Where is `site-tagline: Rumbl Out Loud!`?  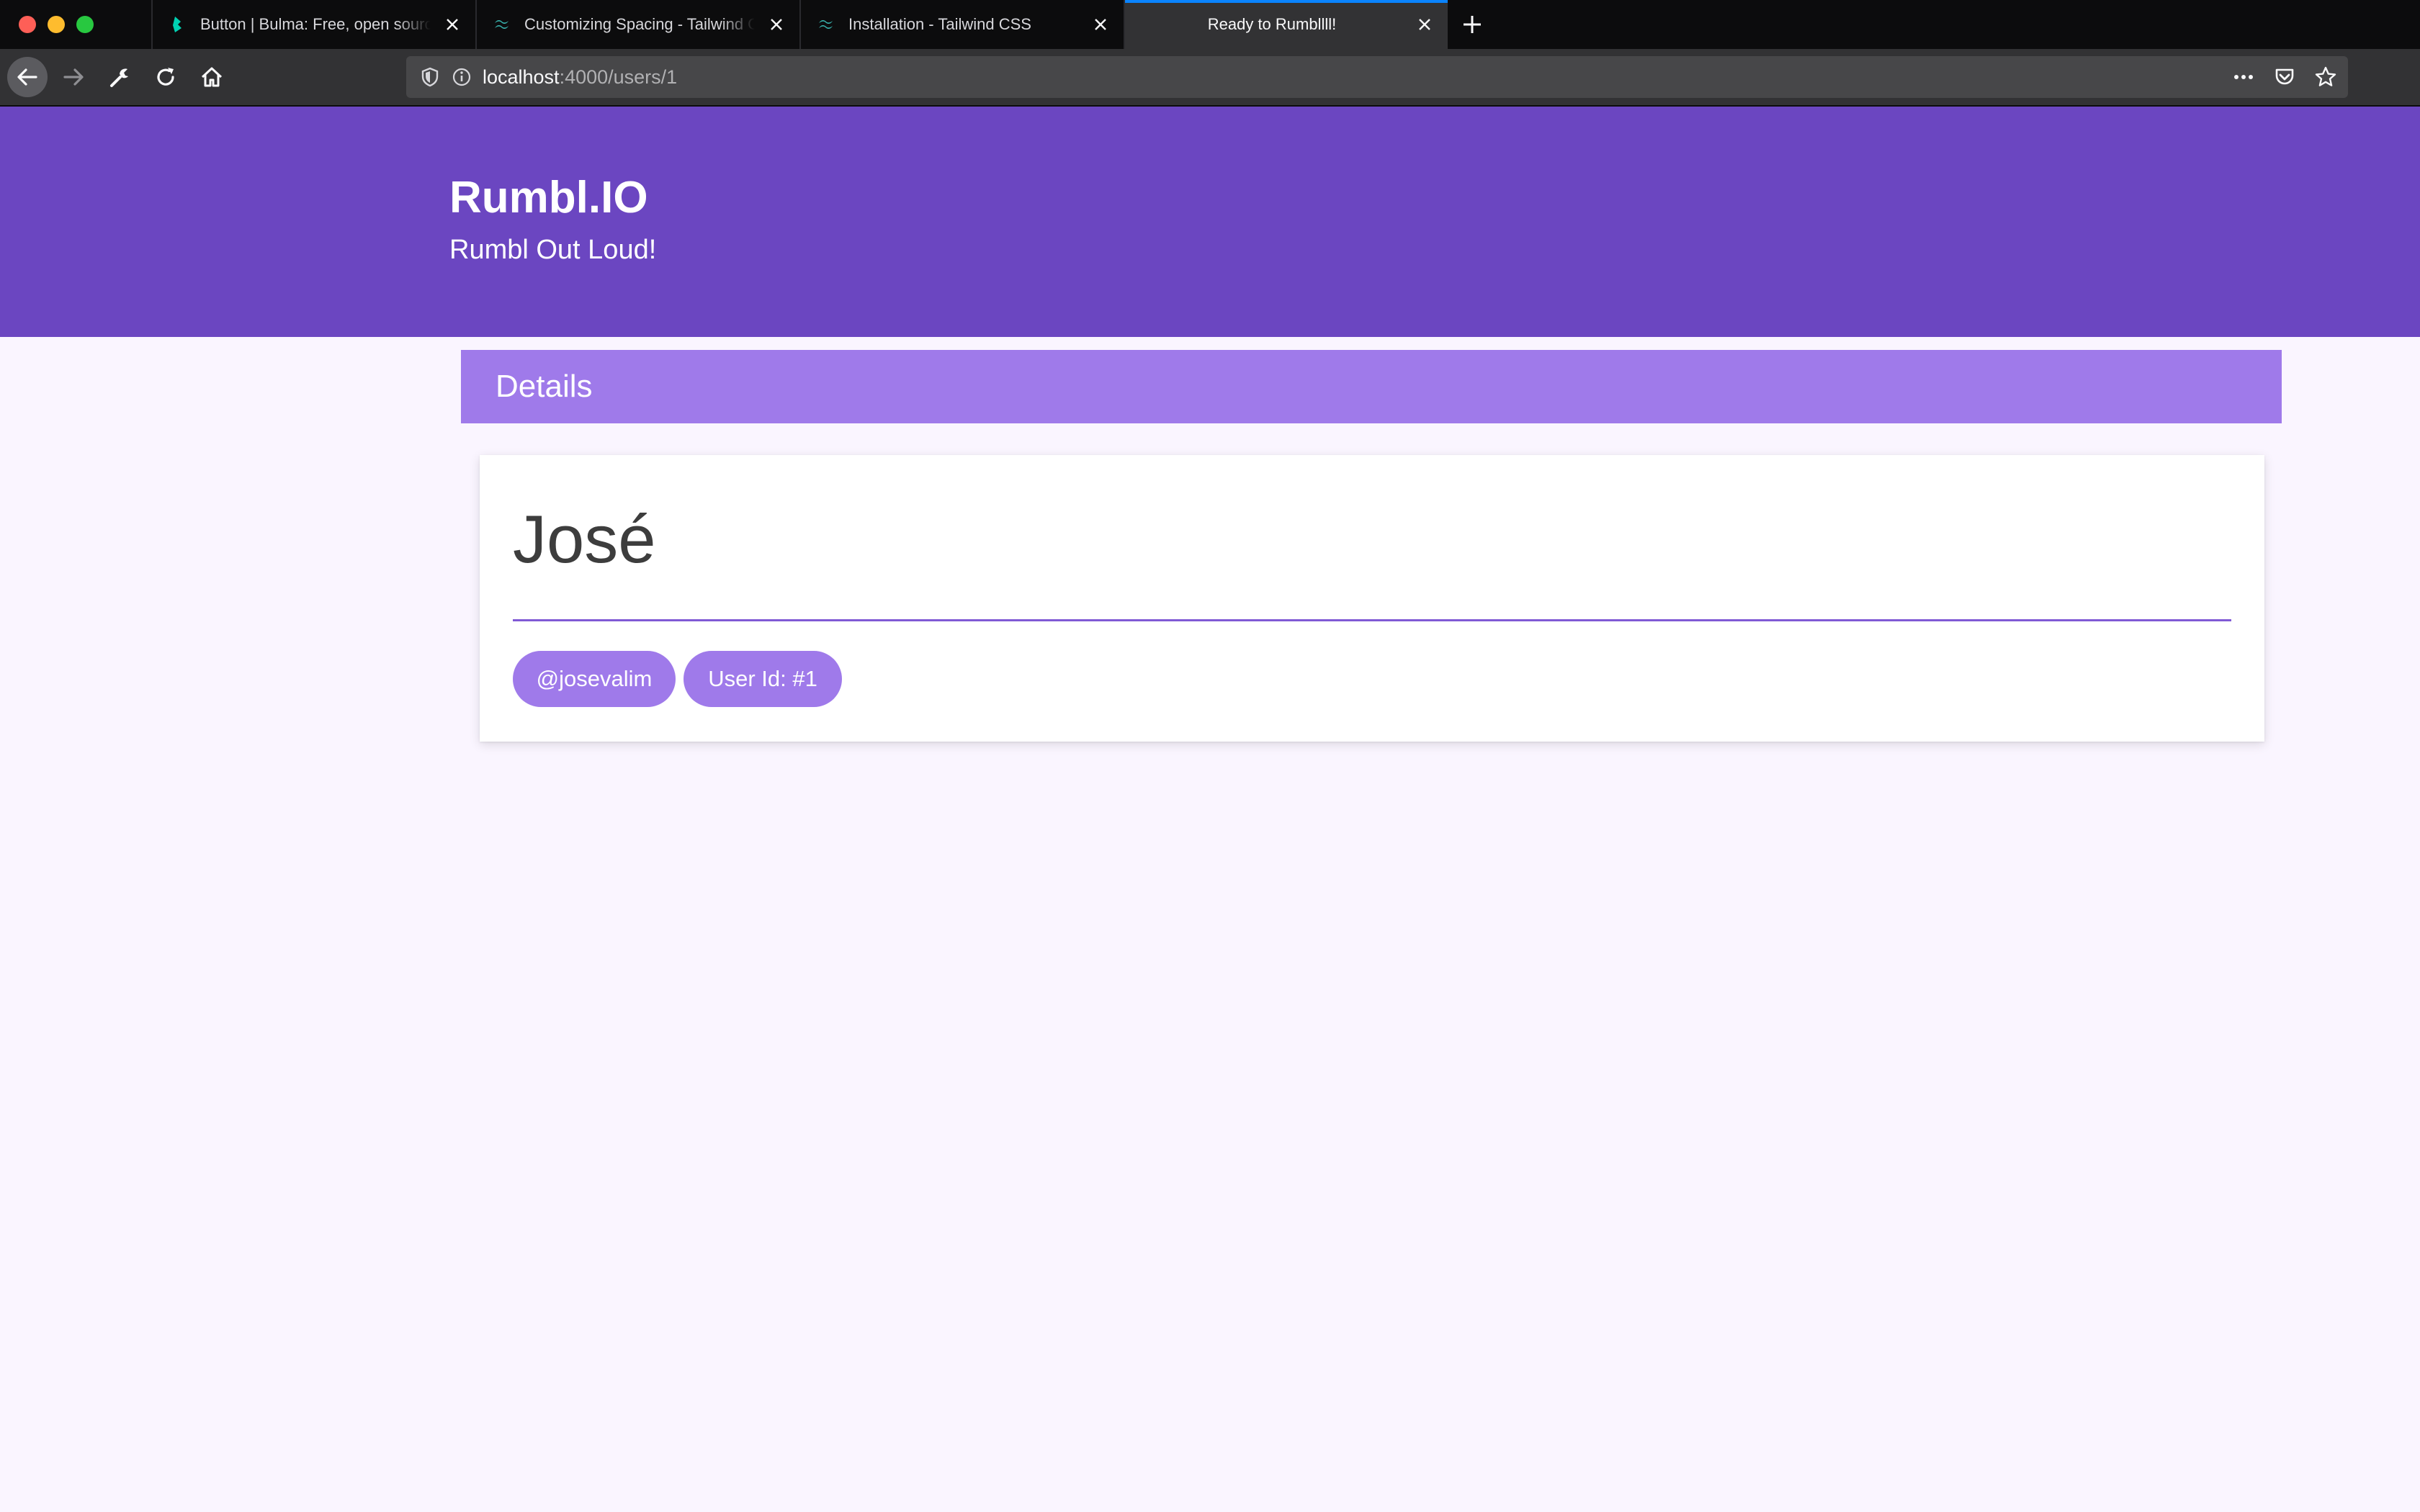
site-tagline: Rumbl Out Loud! is located at coordinates (553, 250).